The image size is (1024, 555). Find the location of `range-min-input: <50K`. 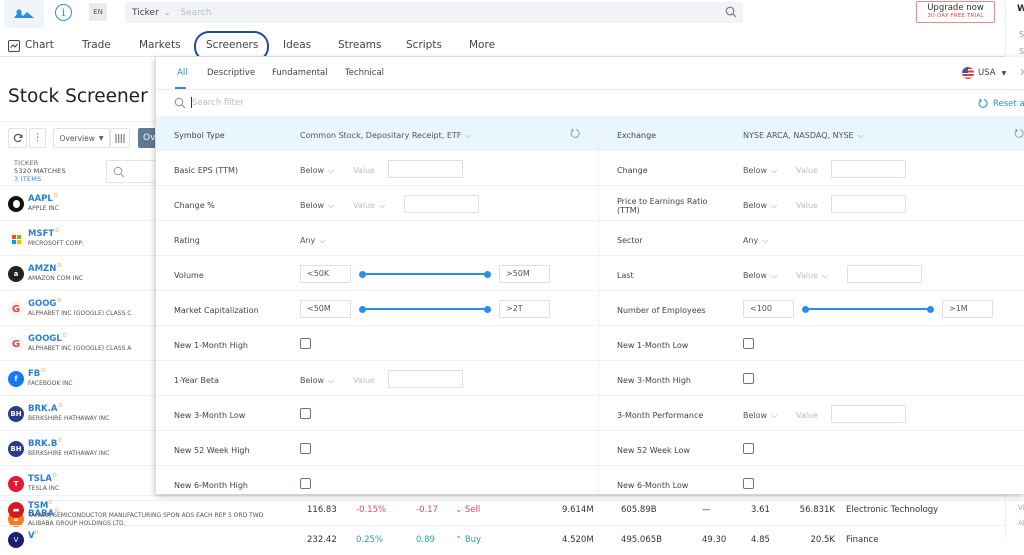

range-min-input: <50K is located at coordinates (325, 274).